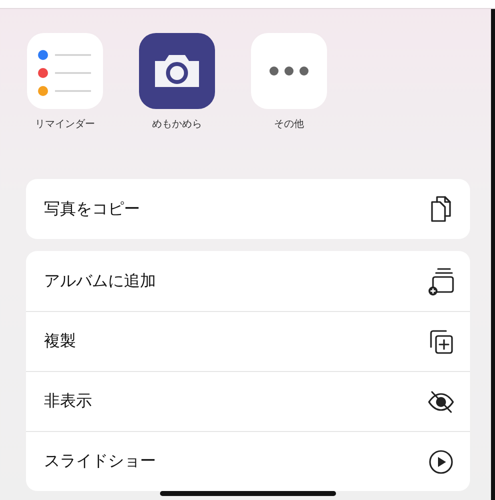  What do you see at coordinates (289, 124) in the screenshot?
I see `app-label: その他` at bounding box center [289, 124].